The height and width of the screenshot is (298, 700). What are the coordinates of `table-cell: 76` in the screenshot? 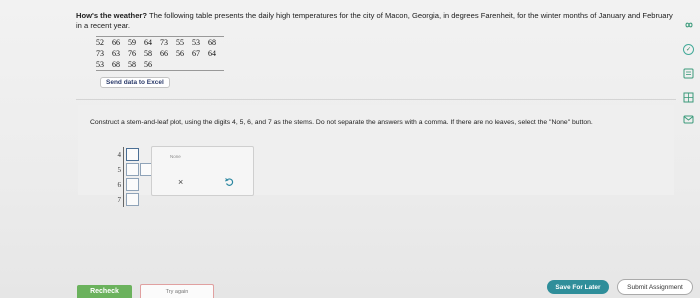 It's located at (132, 53).